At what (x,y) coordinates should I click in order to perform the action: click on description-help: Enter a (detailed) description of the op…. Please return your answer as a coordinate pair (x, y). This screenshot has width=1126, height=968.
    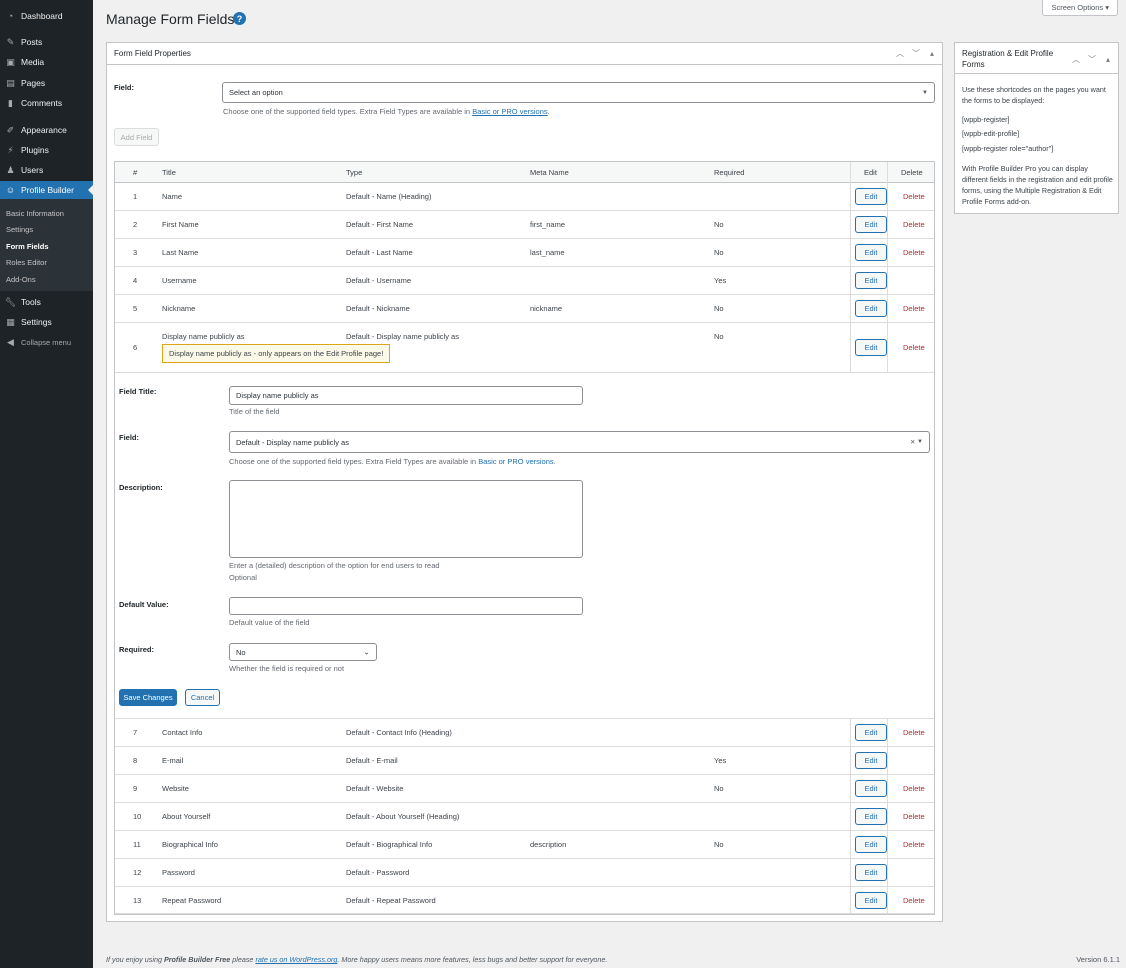
    Looking at the image, I should click on (334, 565).